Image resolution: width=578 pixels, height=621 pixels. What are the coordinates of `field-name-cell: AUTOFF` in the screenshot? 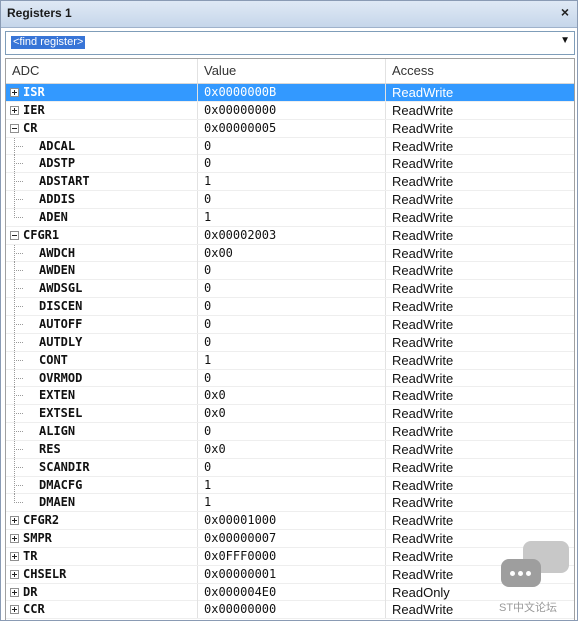 It's located at (101, 324).